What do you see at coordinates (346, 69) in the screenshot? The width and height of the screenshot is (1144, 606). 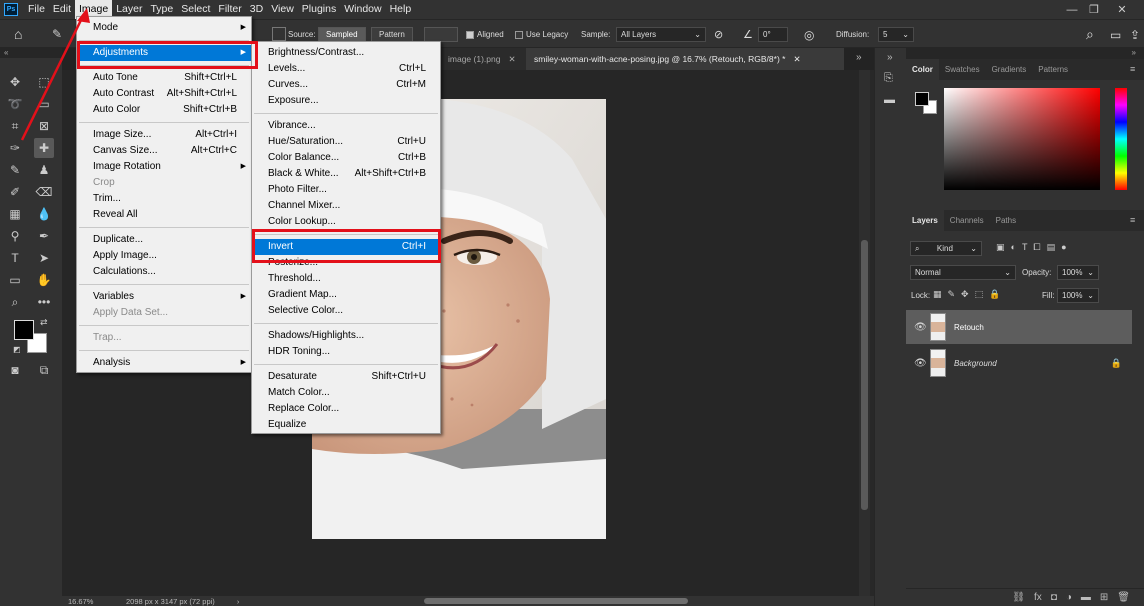 I see `menu-item-levels: Levels... Ctrl+L` at bounding box center [346, 69].